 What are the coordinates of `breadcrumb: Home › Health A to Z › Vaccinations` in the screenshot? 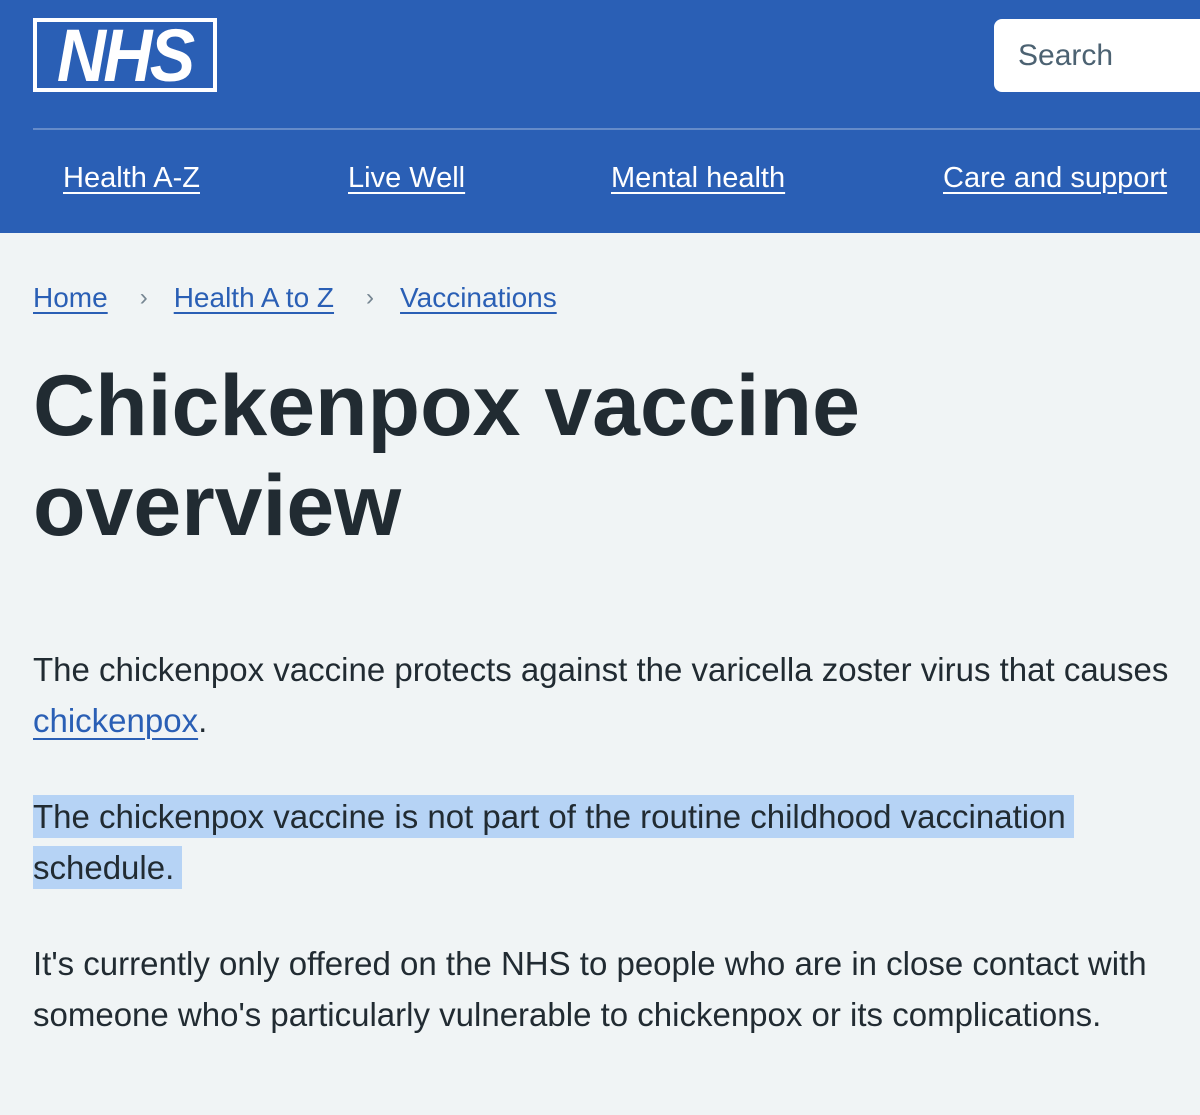 It's located at (295, 298).